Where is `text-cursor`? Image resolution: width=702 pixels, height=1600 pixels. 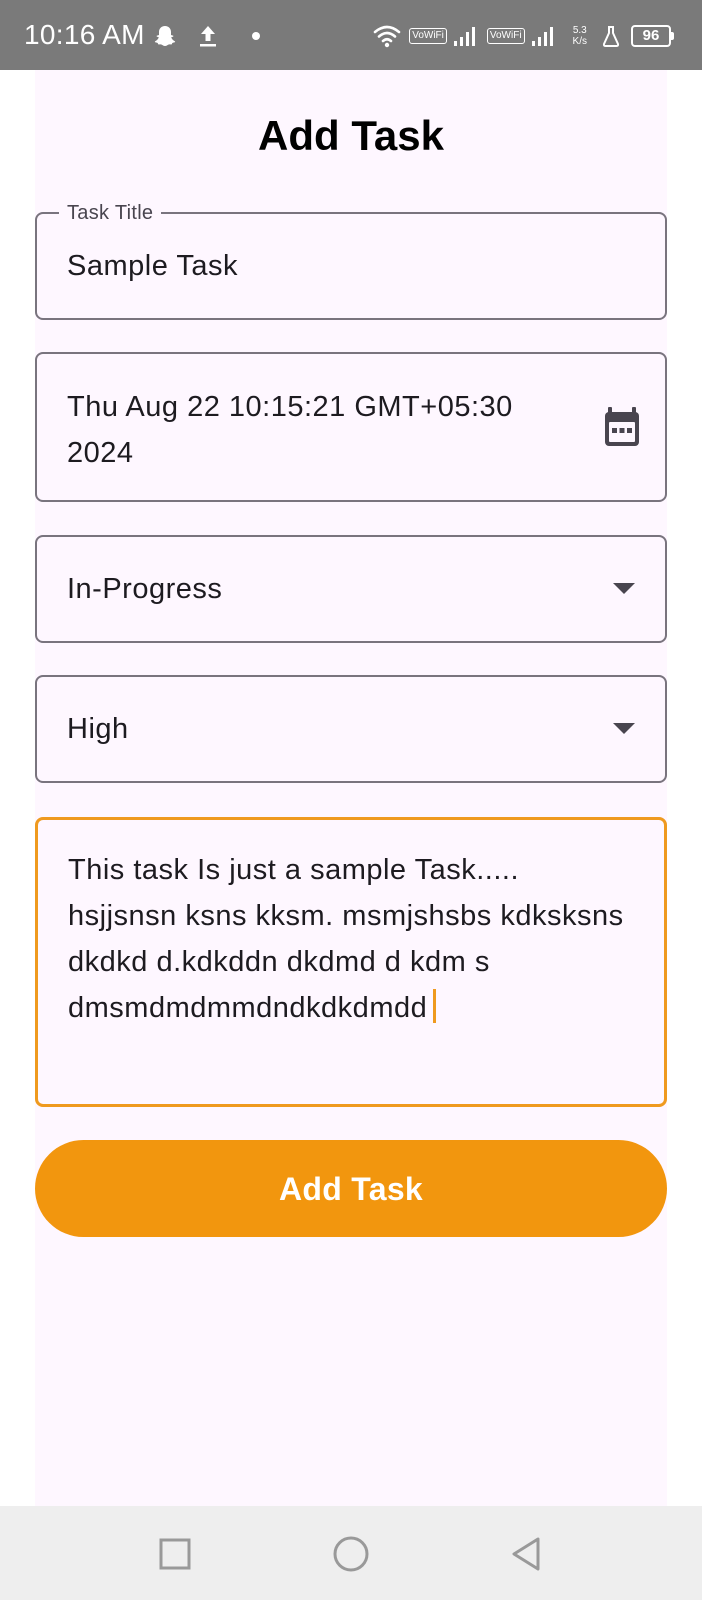 text-cursor is located at coordinates (435, 1006).